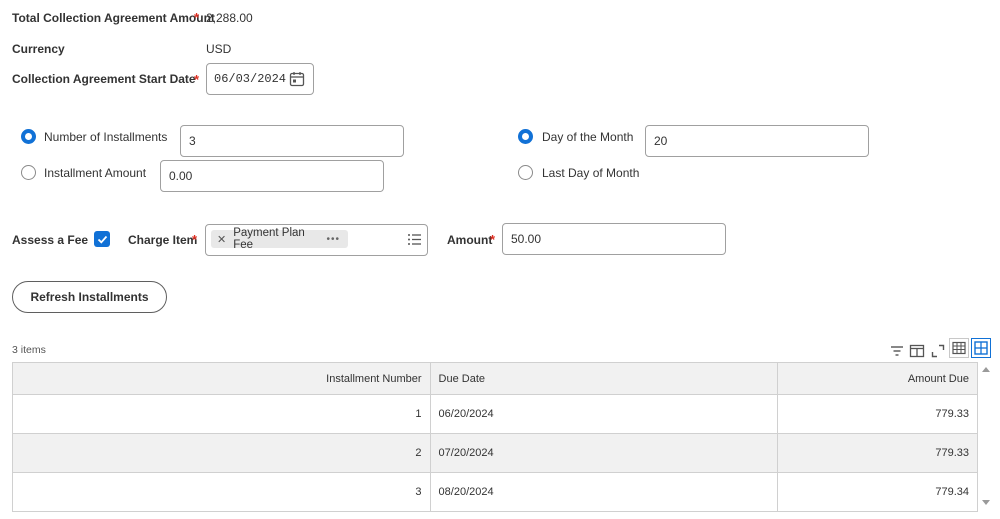 The image size is (1000, 519). Describe the element at coordinates (333, 239) in the screenshot. I see `more-icon: •••` at that location.